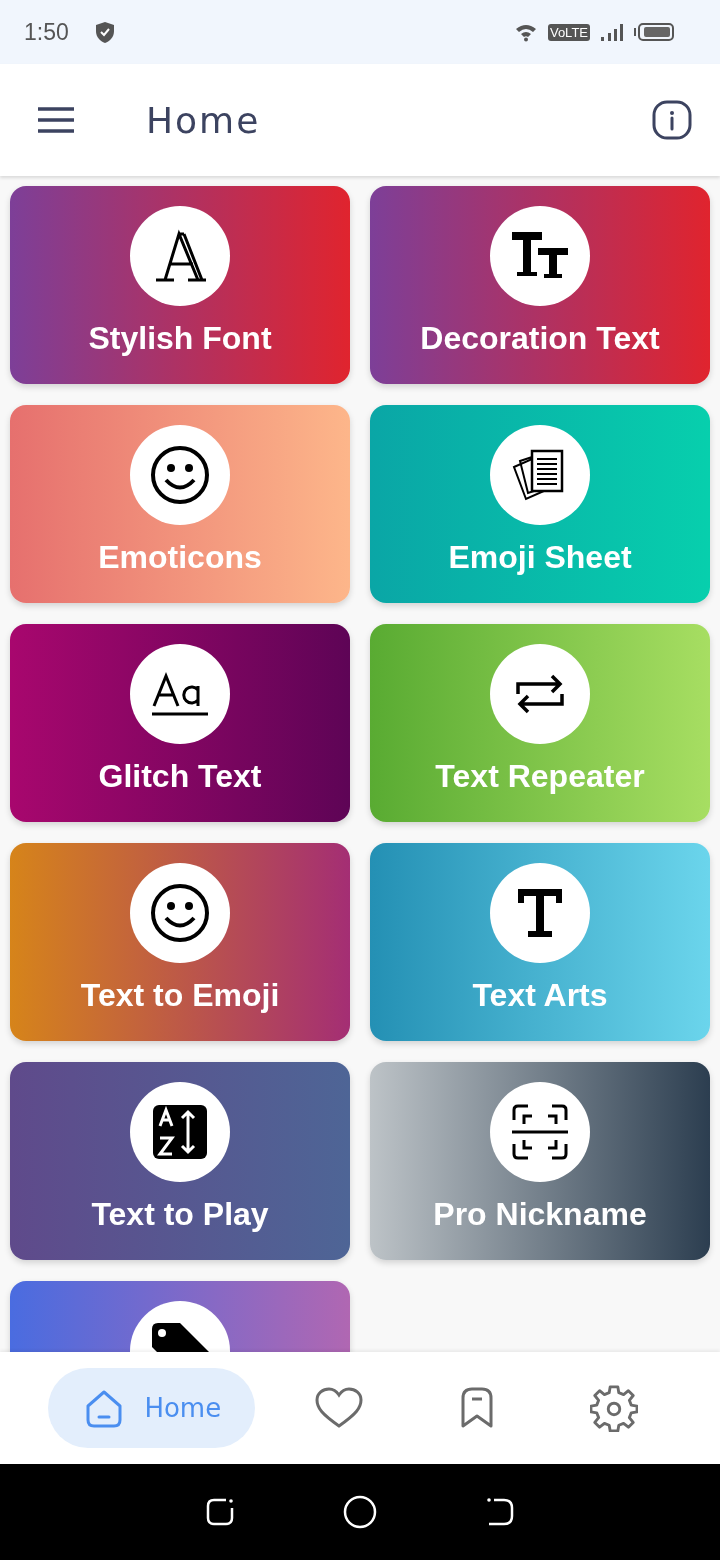  What do you see at coordinates (612, 32) in the screenshot?
I see `signal-icon` at bounding box center [612, 32].